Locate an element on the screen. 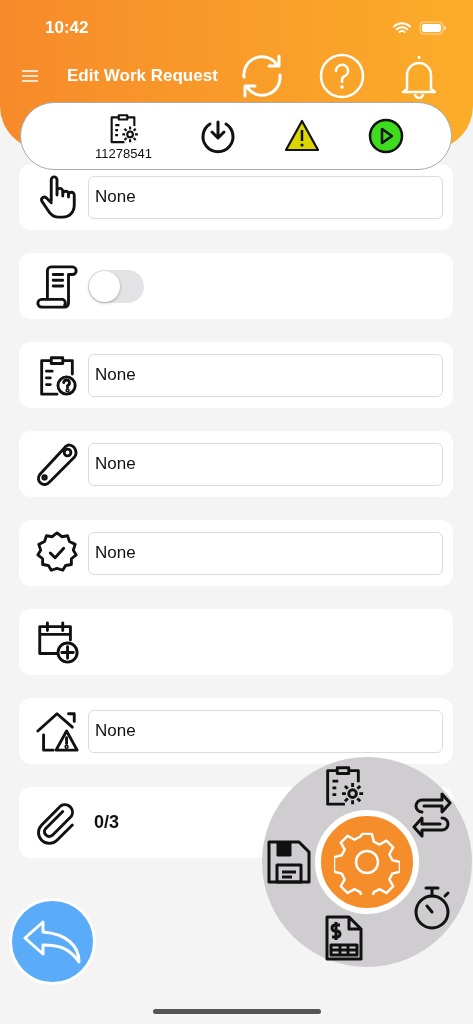 The height and width of the screenshot is (1024, 473). invoice-icon is located at coordinates (344, 938).